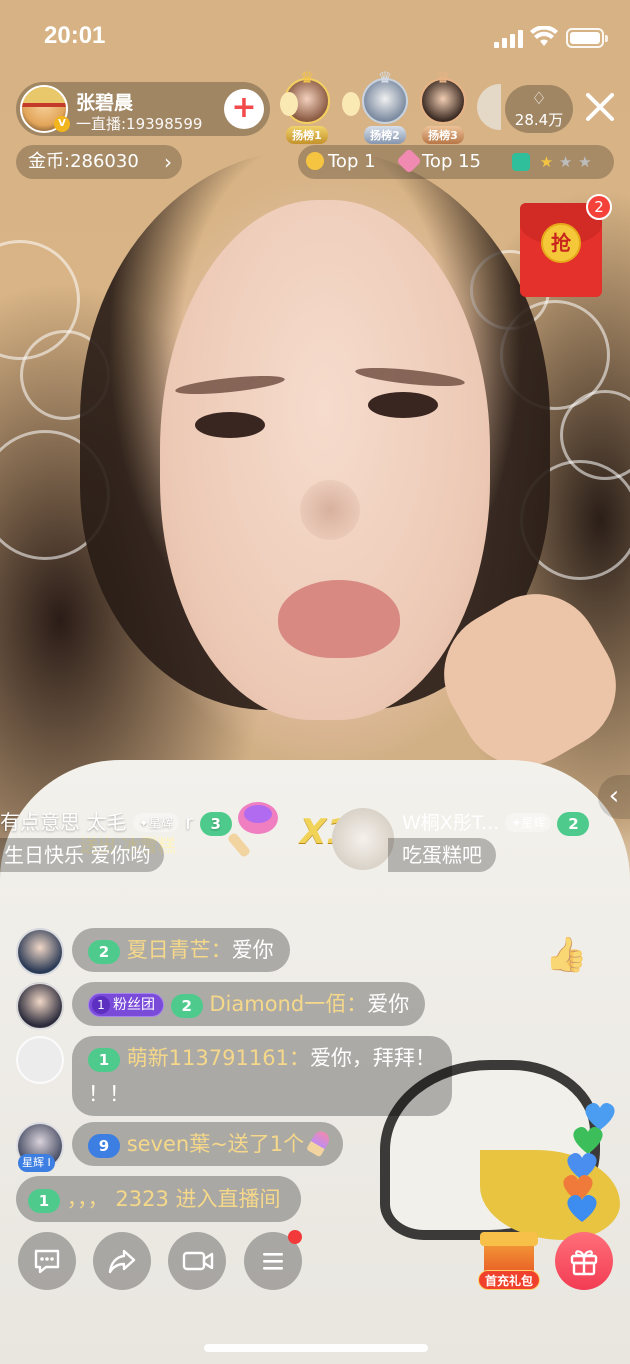 This screenshot has width=630, height=1364. What do you see at coordinates (36, 1163) in the screenshot?
I see `star-badge: 星辉 I` at bounding box center [36, 1163].